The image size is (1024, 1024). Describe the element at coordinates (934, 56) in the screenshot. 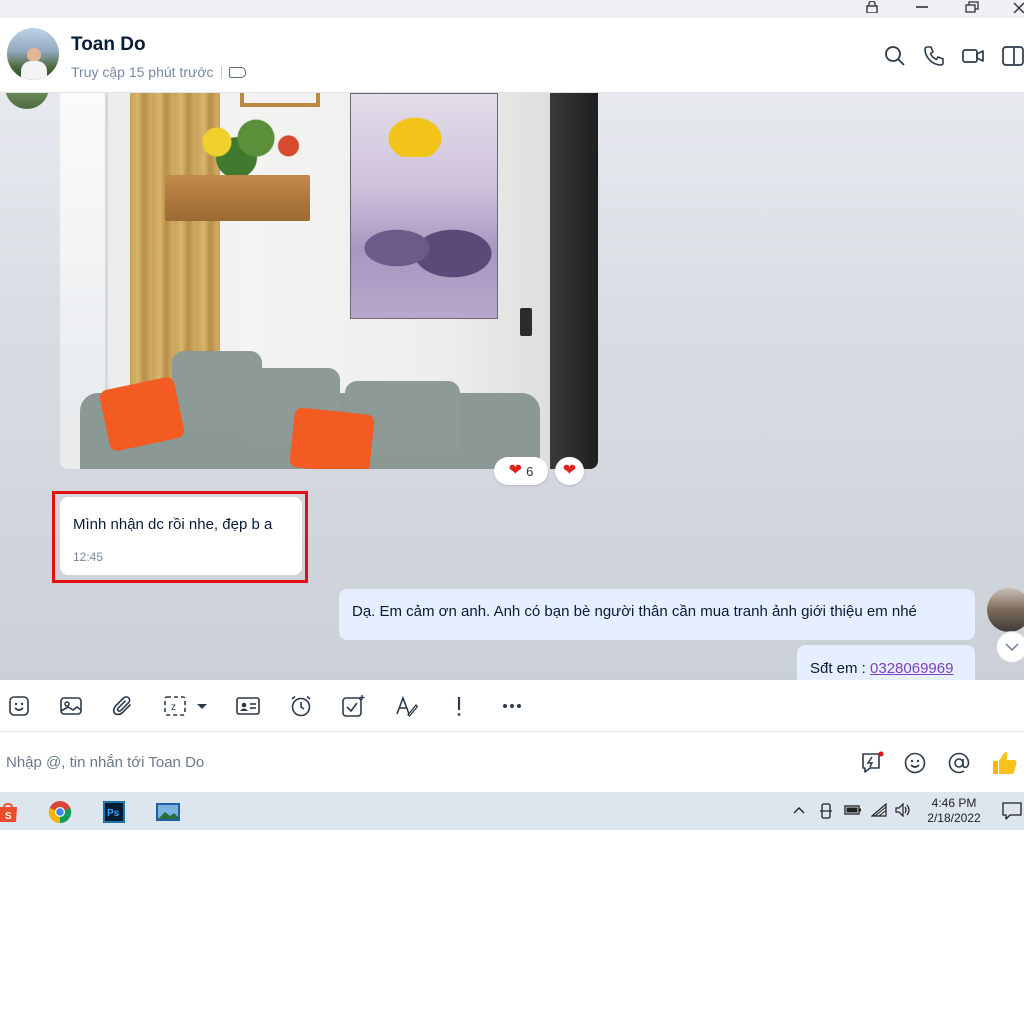

I see `phone-icon` at that location.